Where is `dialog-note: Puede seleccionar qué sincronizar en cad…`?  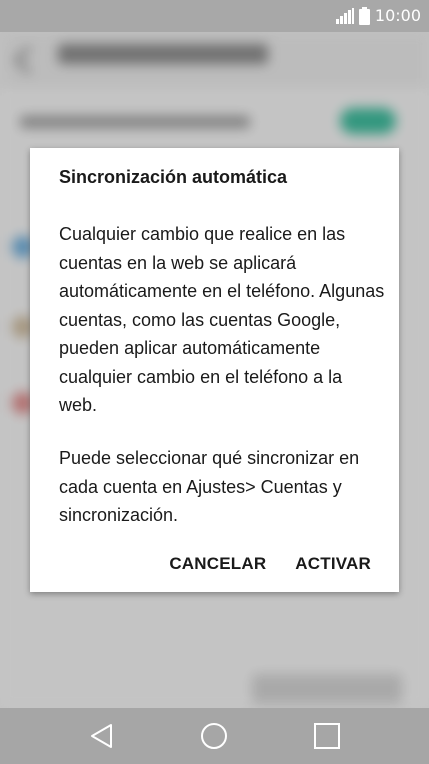
dialog-note: Puede seleccionar qué sincronizar en cad… is located at coordinates (209, 486).